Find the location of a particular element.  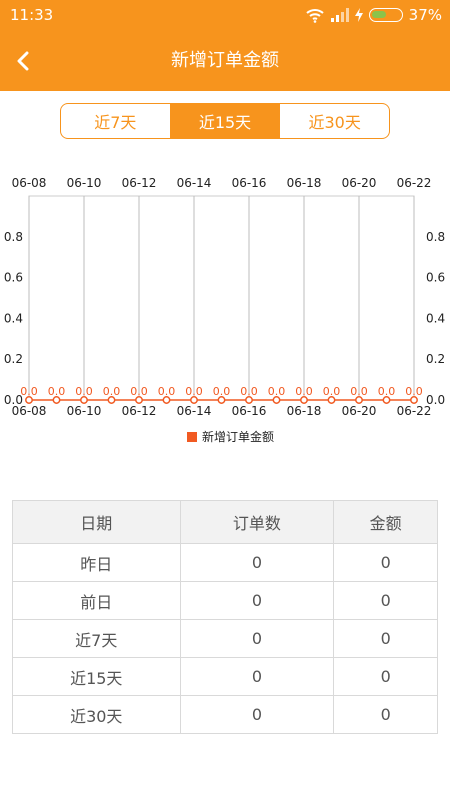

x-tick-label-top: 06-16 is located at coordinates (249, 183).